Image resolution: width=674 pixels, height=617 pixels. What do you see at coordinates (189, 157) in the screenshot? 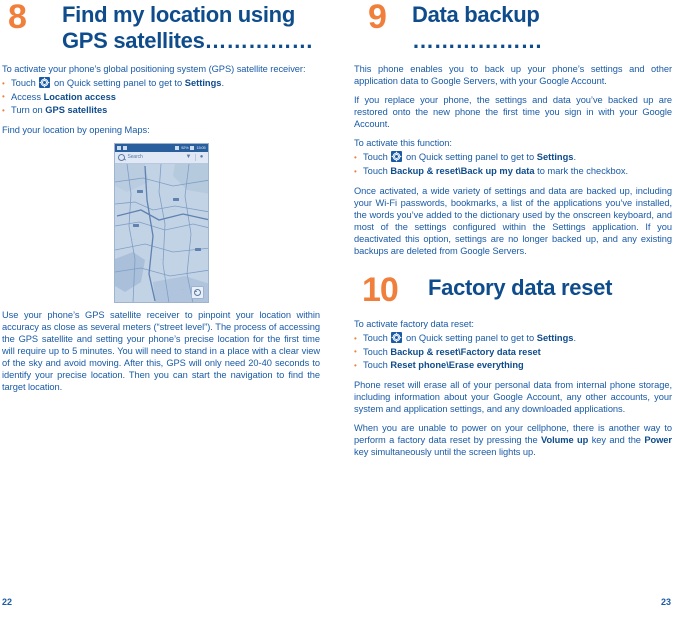
I see `layers-icon: ▼` at bounding box center [189, 157].